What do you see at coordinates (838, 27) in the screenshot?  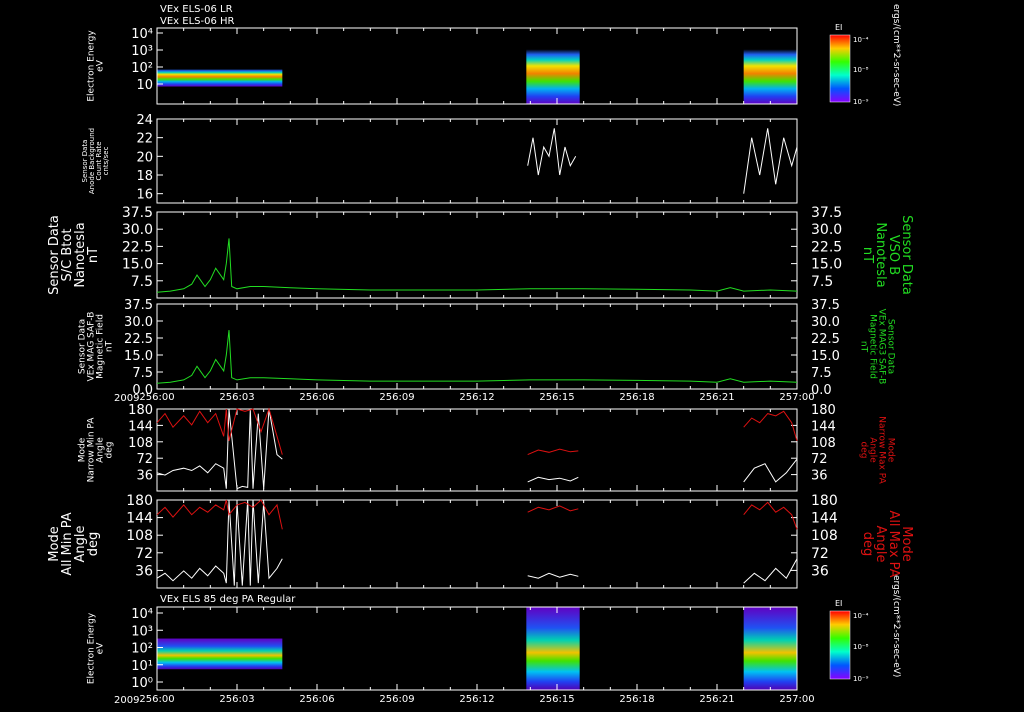 I see `colorbar-title-top: EI` at bounding box center [838, 27].